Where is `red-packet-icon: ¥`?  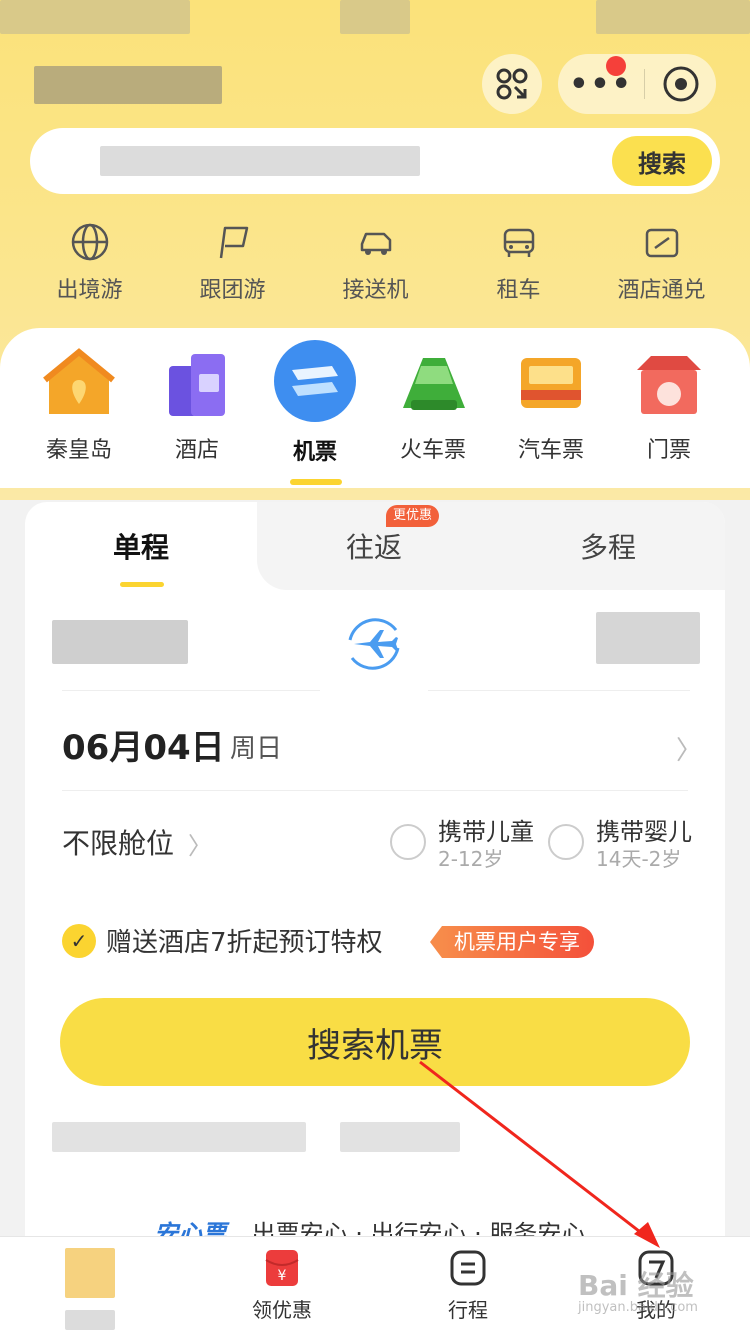
red-packet-icon: ¥ is located at coordinates (282, 1268).